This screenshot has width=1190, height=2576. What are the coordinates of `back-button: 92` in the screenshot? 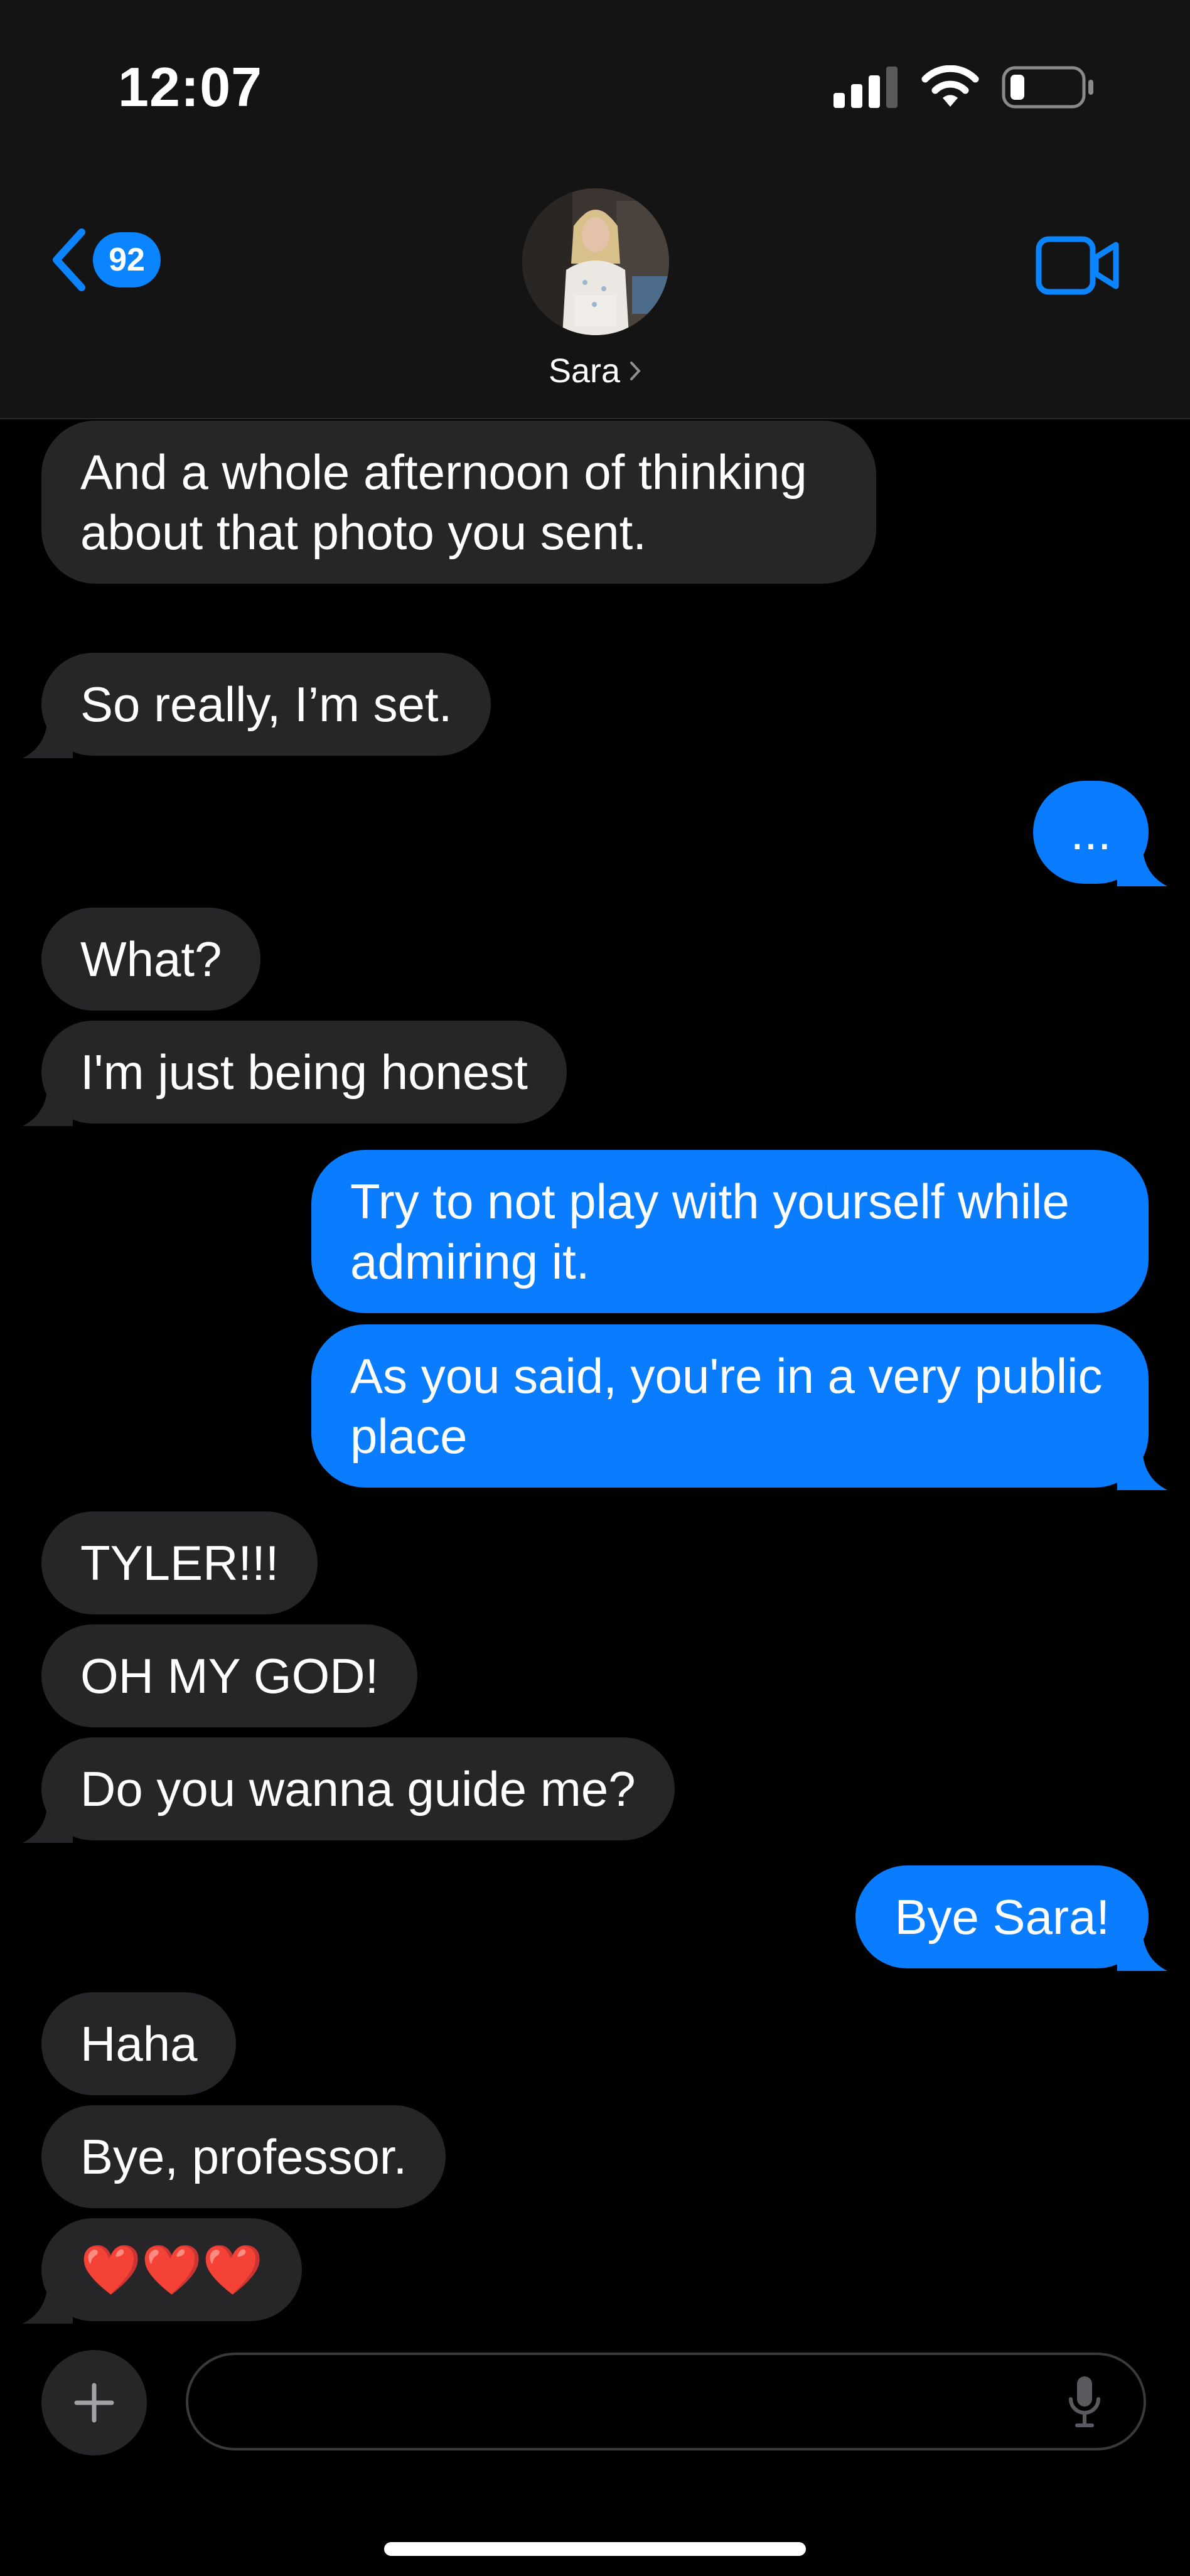 It's located at (105, 259).